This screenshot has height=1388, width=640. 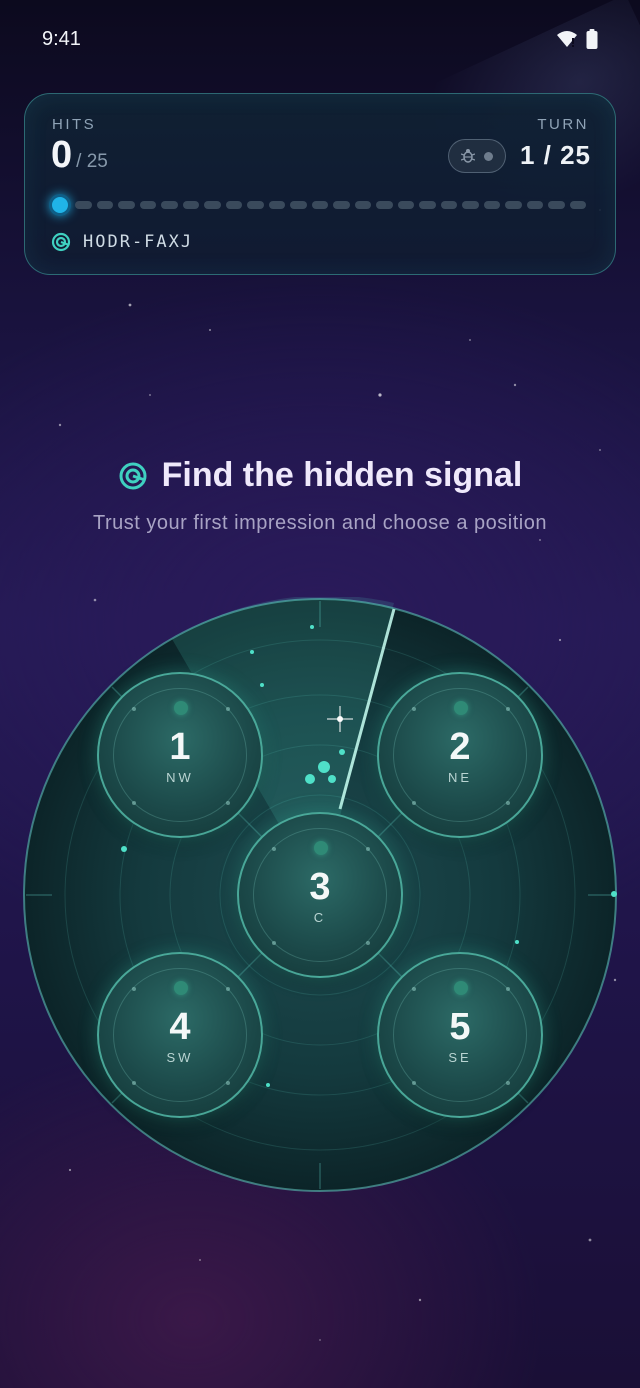 I want to click on target-4: 4 SW, so click(x=180, y=1035).